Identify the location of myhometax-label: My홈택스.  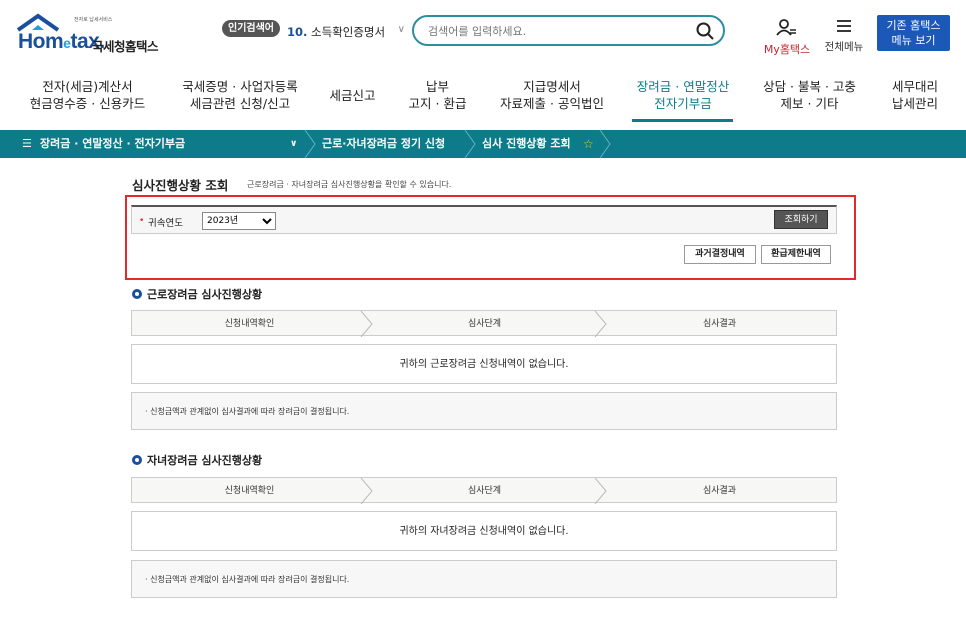
(787, 49).